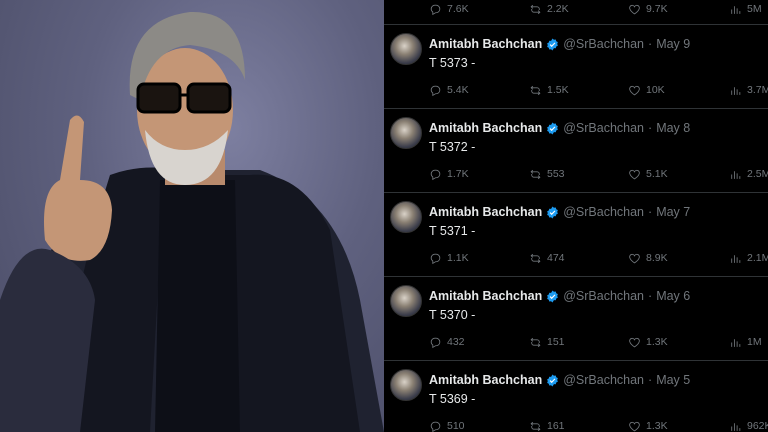 This screenshot has height=432, width=768. Describe the element at coordinates (655, 90) in the screenshot. I see `like-count: 10K` at that location.